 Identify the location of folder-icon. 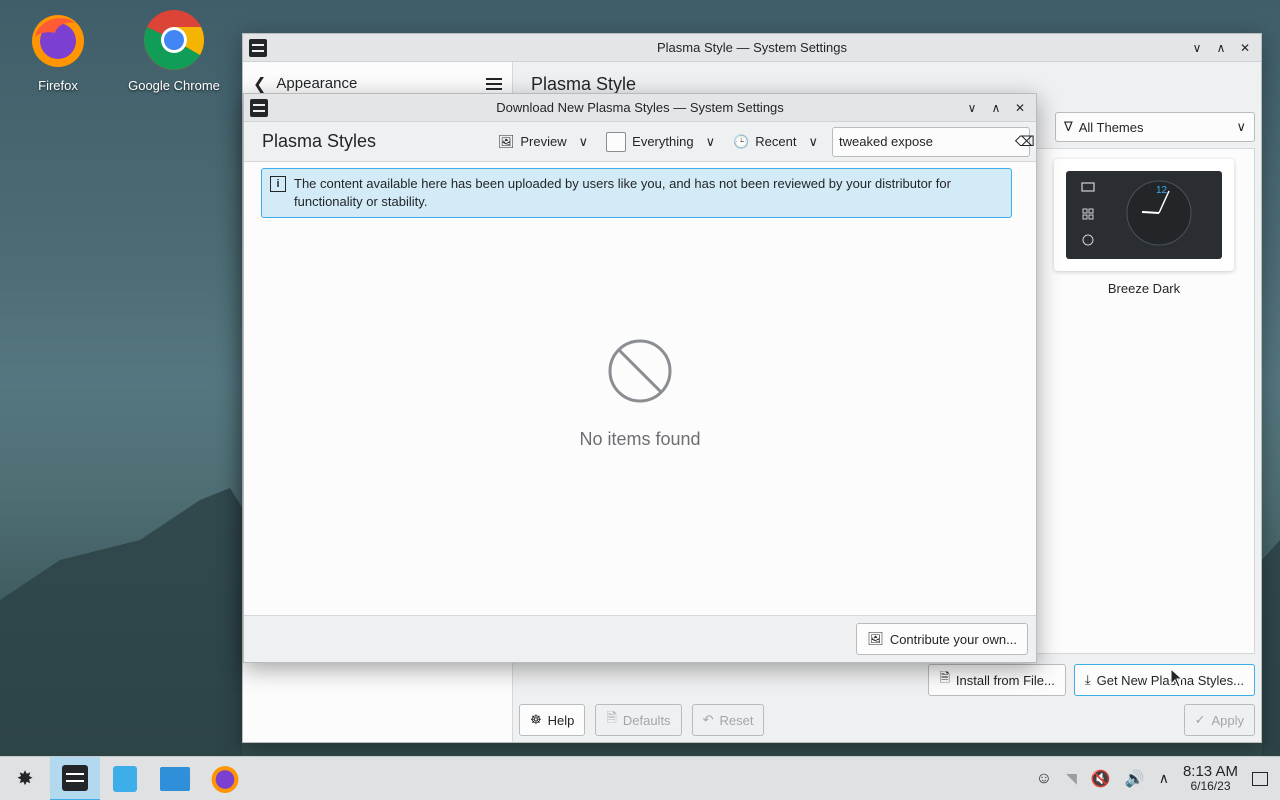
(175, 778).